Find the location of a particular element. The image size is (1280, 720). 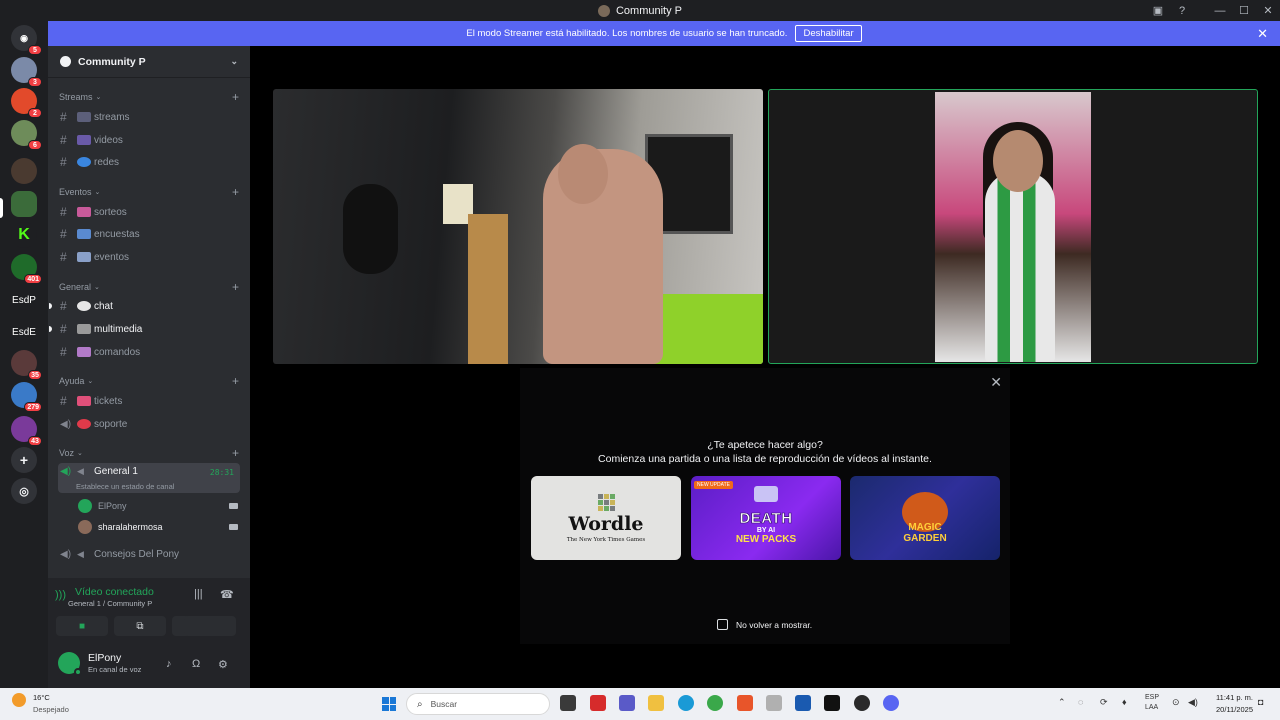

tray-icon: ◌ is located at coordinates (1080, 702).